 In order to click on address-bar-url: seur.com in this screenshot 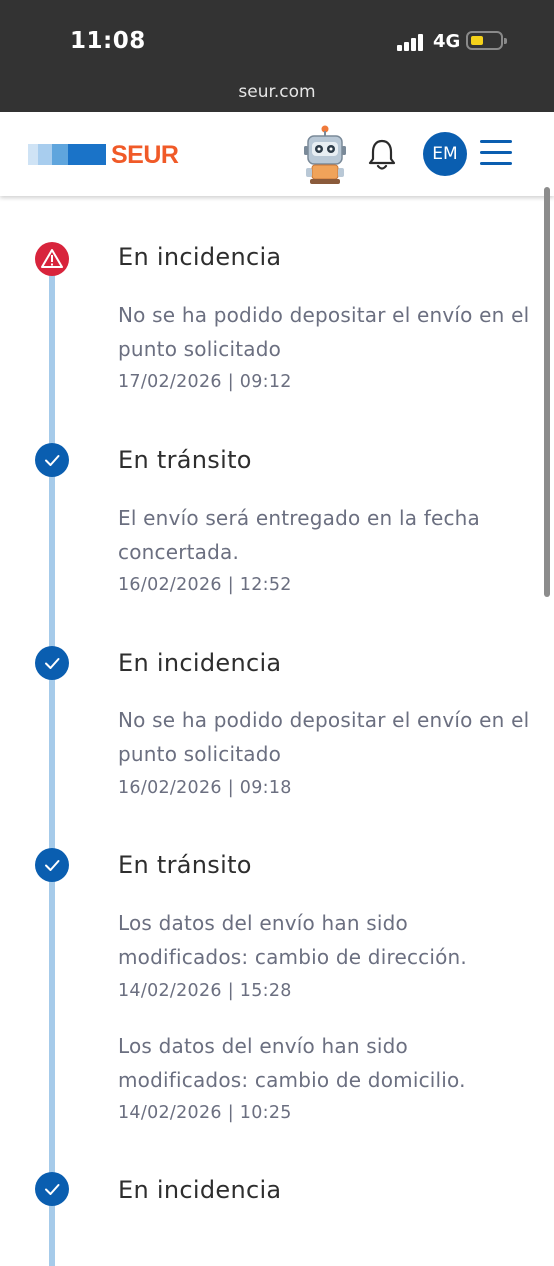, I will do `click(277, 92)`.